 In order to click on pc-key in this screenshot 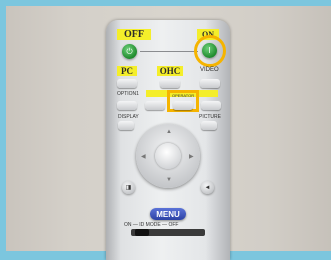, I will do `click(127, 83)`.